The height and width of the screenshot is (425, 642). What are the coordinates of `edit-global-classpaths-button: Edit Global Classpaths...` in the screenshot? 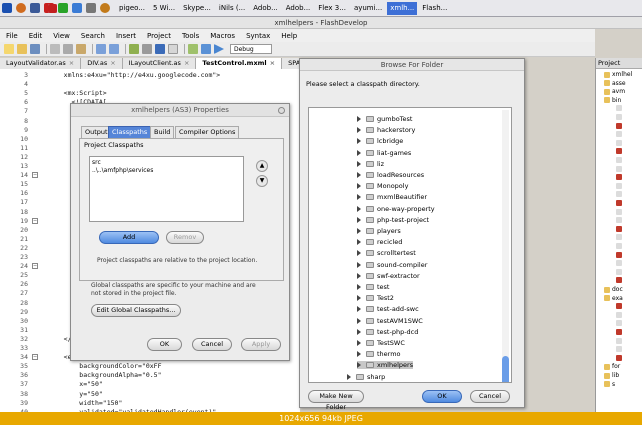 It's located at (136, 310).